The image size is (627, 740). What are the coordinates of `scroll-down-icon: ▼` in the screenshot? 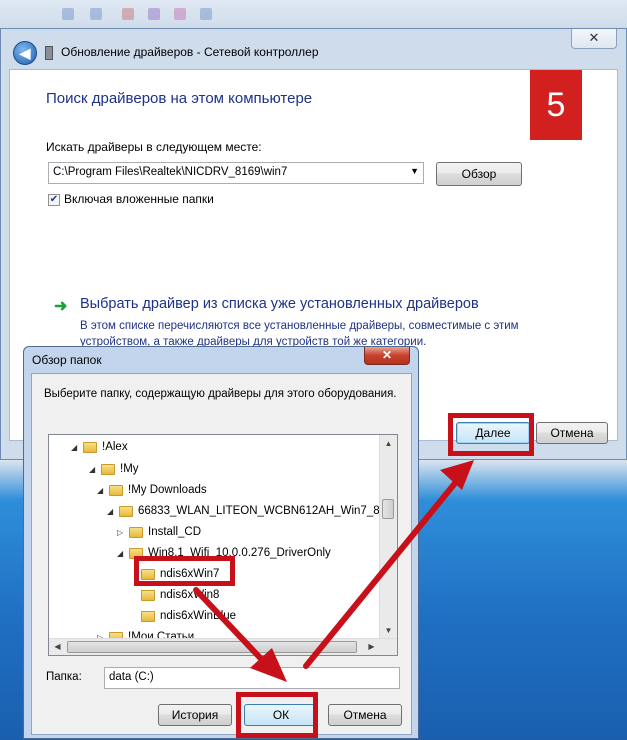 It's located at (388, 630).